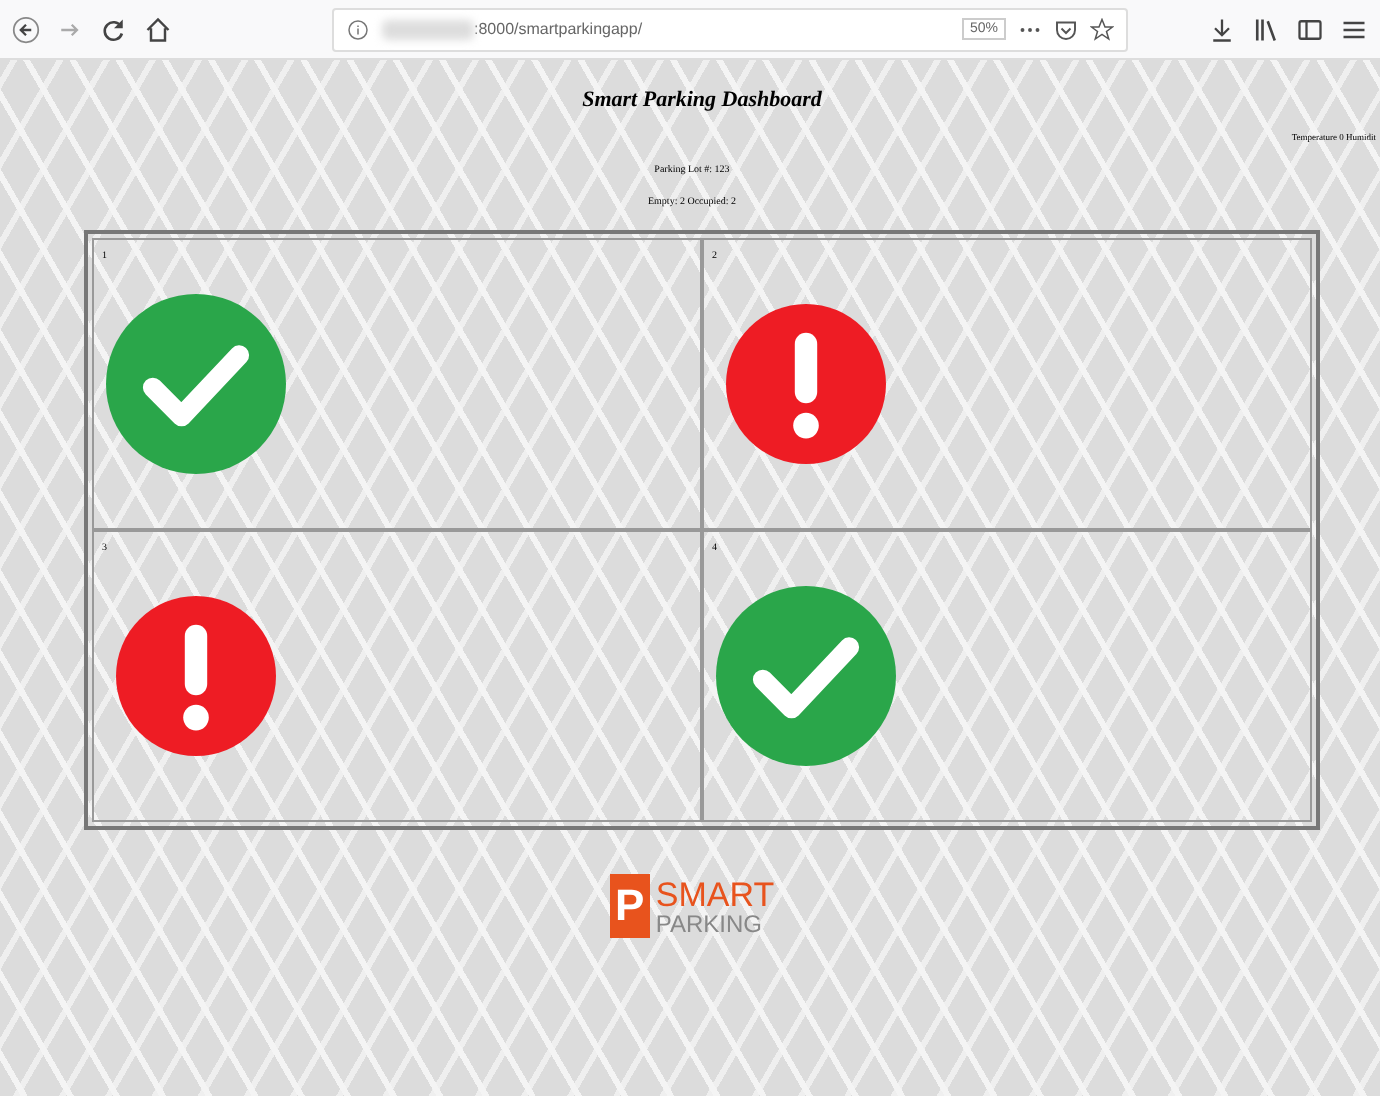 Image resolution: width=1380 pixels, height=1096 pixels. I want to click on home-icon, so click(158, 29).